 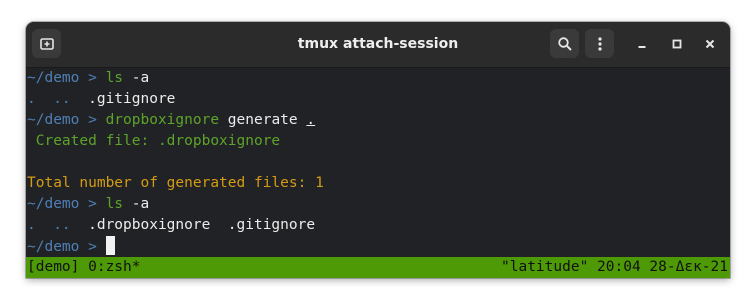 What do you see at coordinates (175, 183) in the screenshot?
I see `summary-message: Total number of generated files: 1` at bounding box center [175, 183].